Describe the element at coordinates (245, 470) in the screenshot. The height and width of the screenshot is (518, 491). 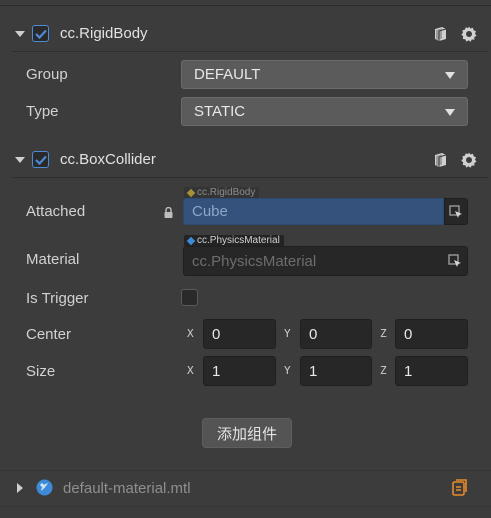
I see `asset-section-divider` at that location.